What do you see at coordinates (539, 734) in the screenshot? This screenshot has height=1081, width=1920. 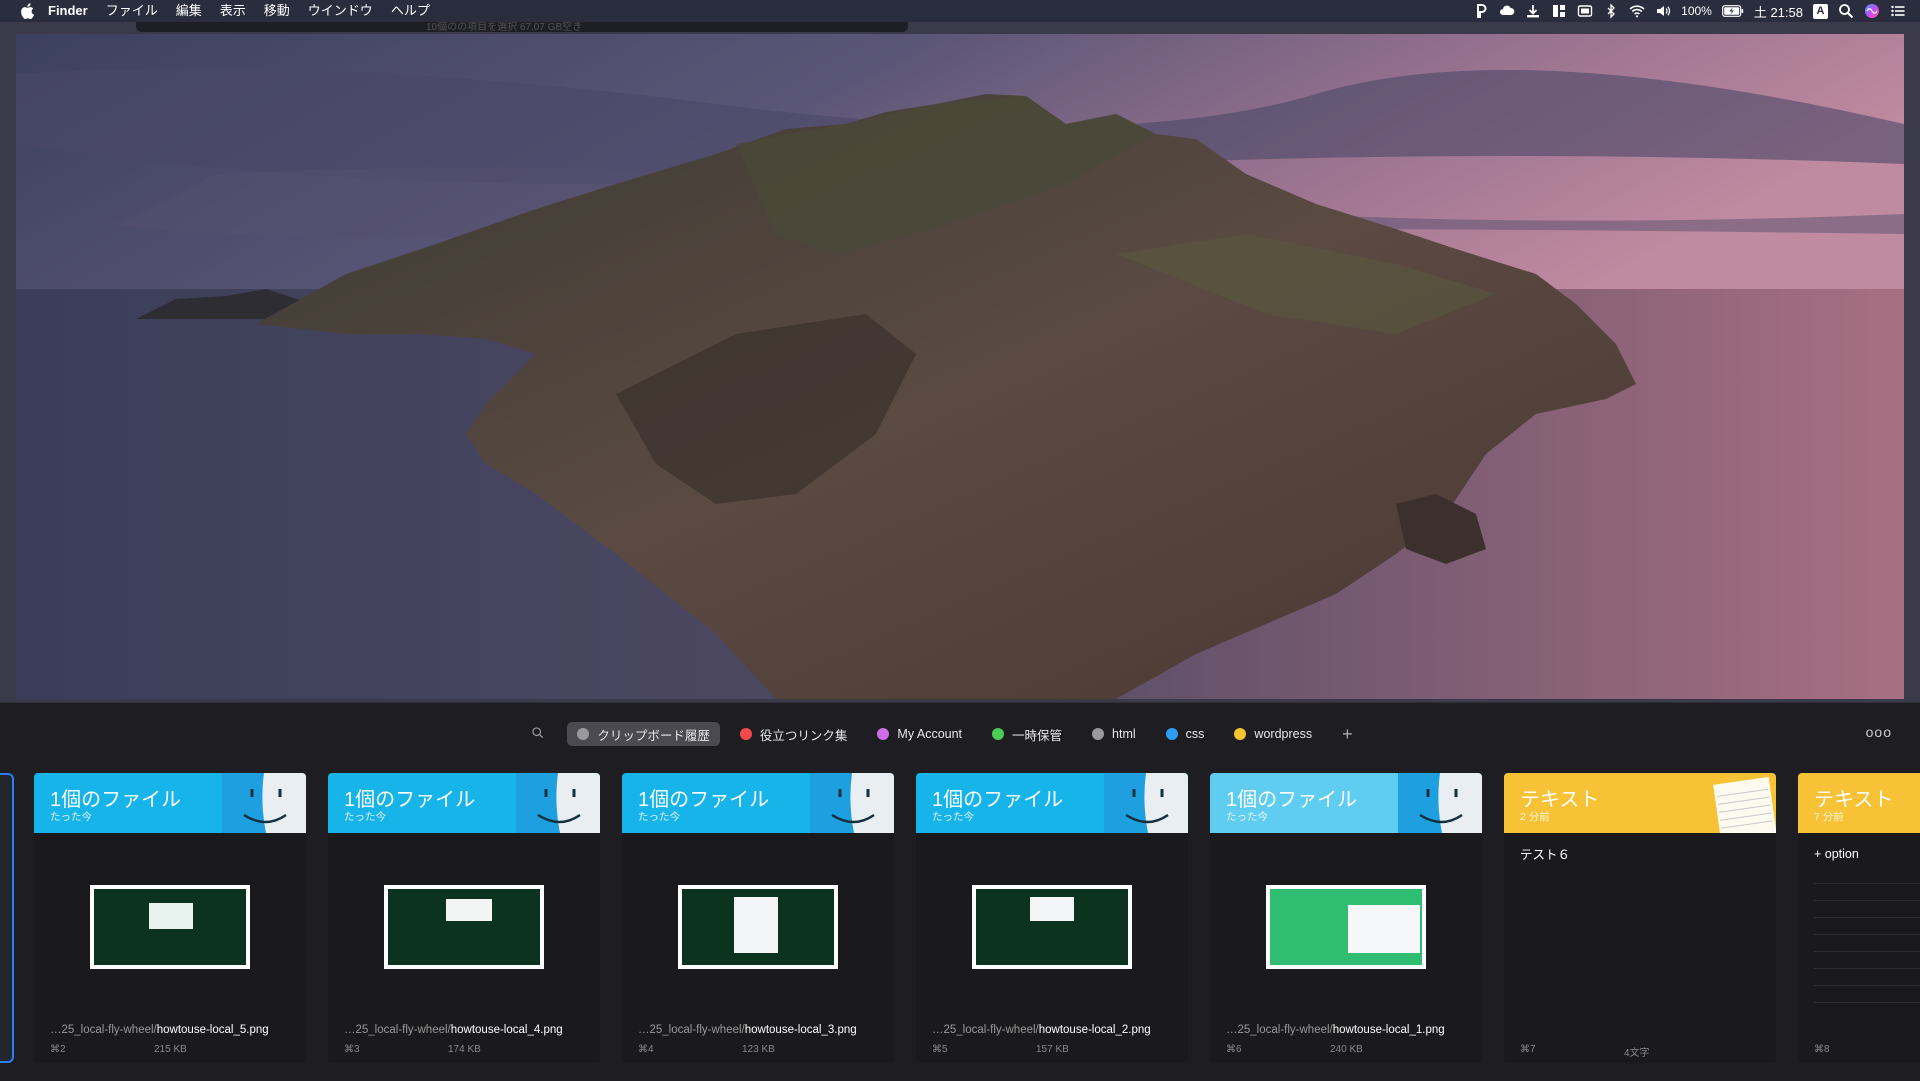 I see `search-icon` at bounding box center [539, 734].